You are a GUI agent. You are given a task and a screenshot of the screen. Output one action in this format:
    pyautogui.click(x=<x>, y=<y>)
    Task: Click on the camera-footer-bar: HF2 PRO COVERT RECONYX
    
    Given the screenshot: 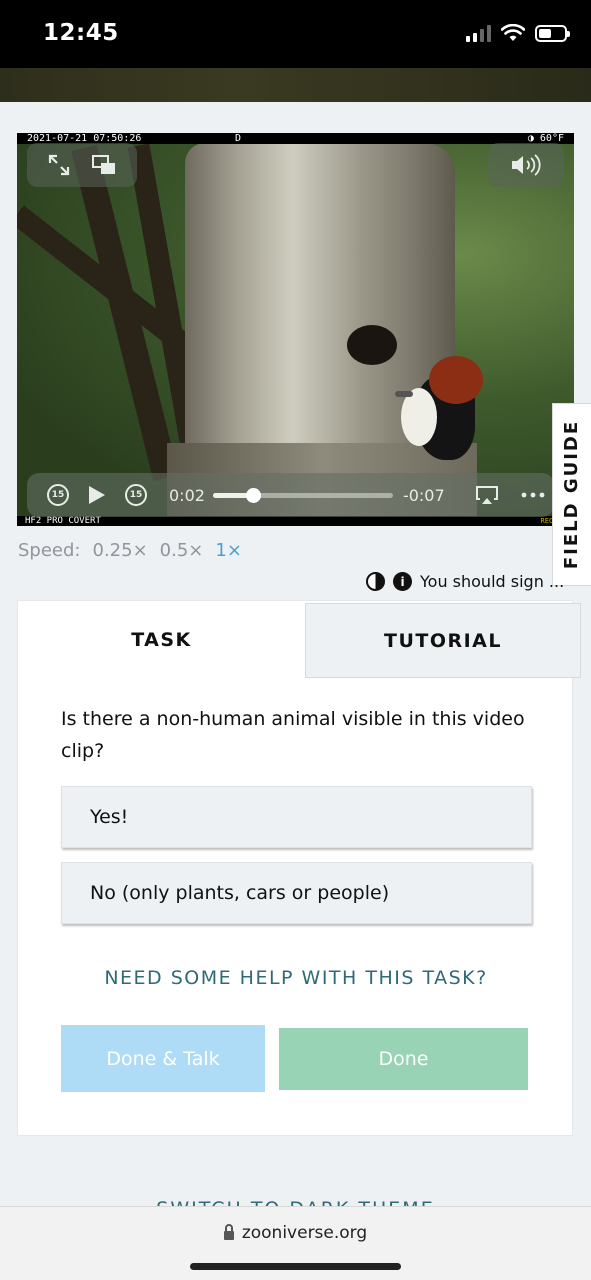 What is the action you would take?
    pyautogui.click(x=295, y=521)
    